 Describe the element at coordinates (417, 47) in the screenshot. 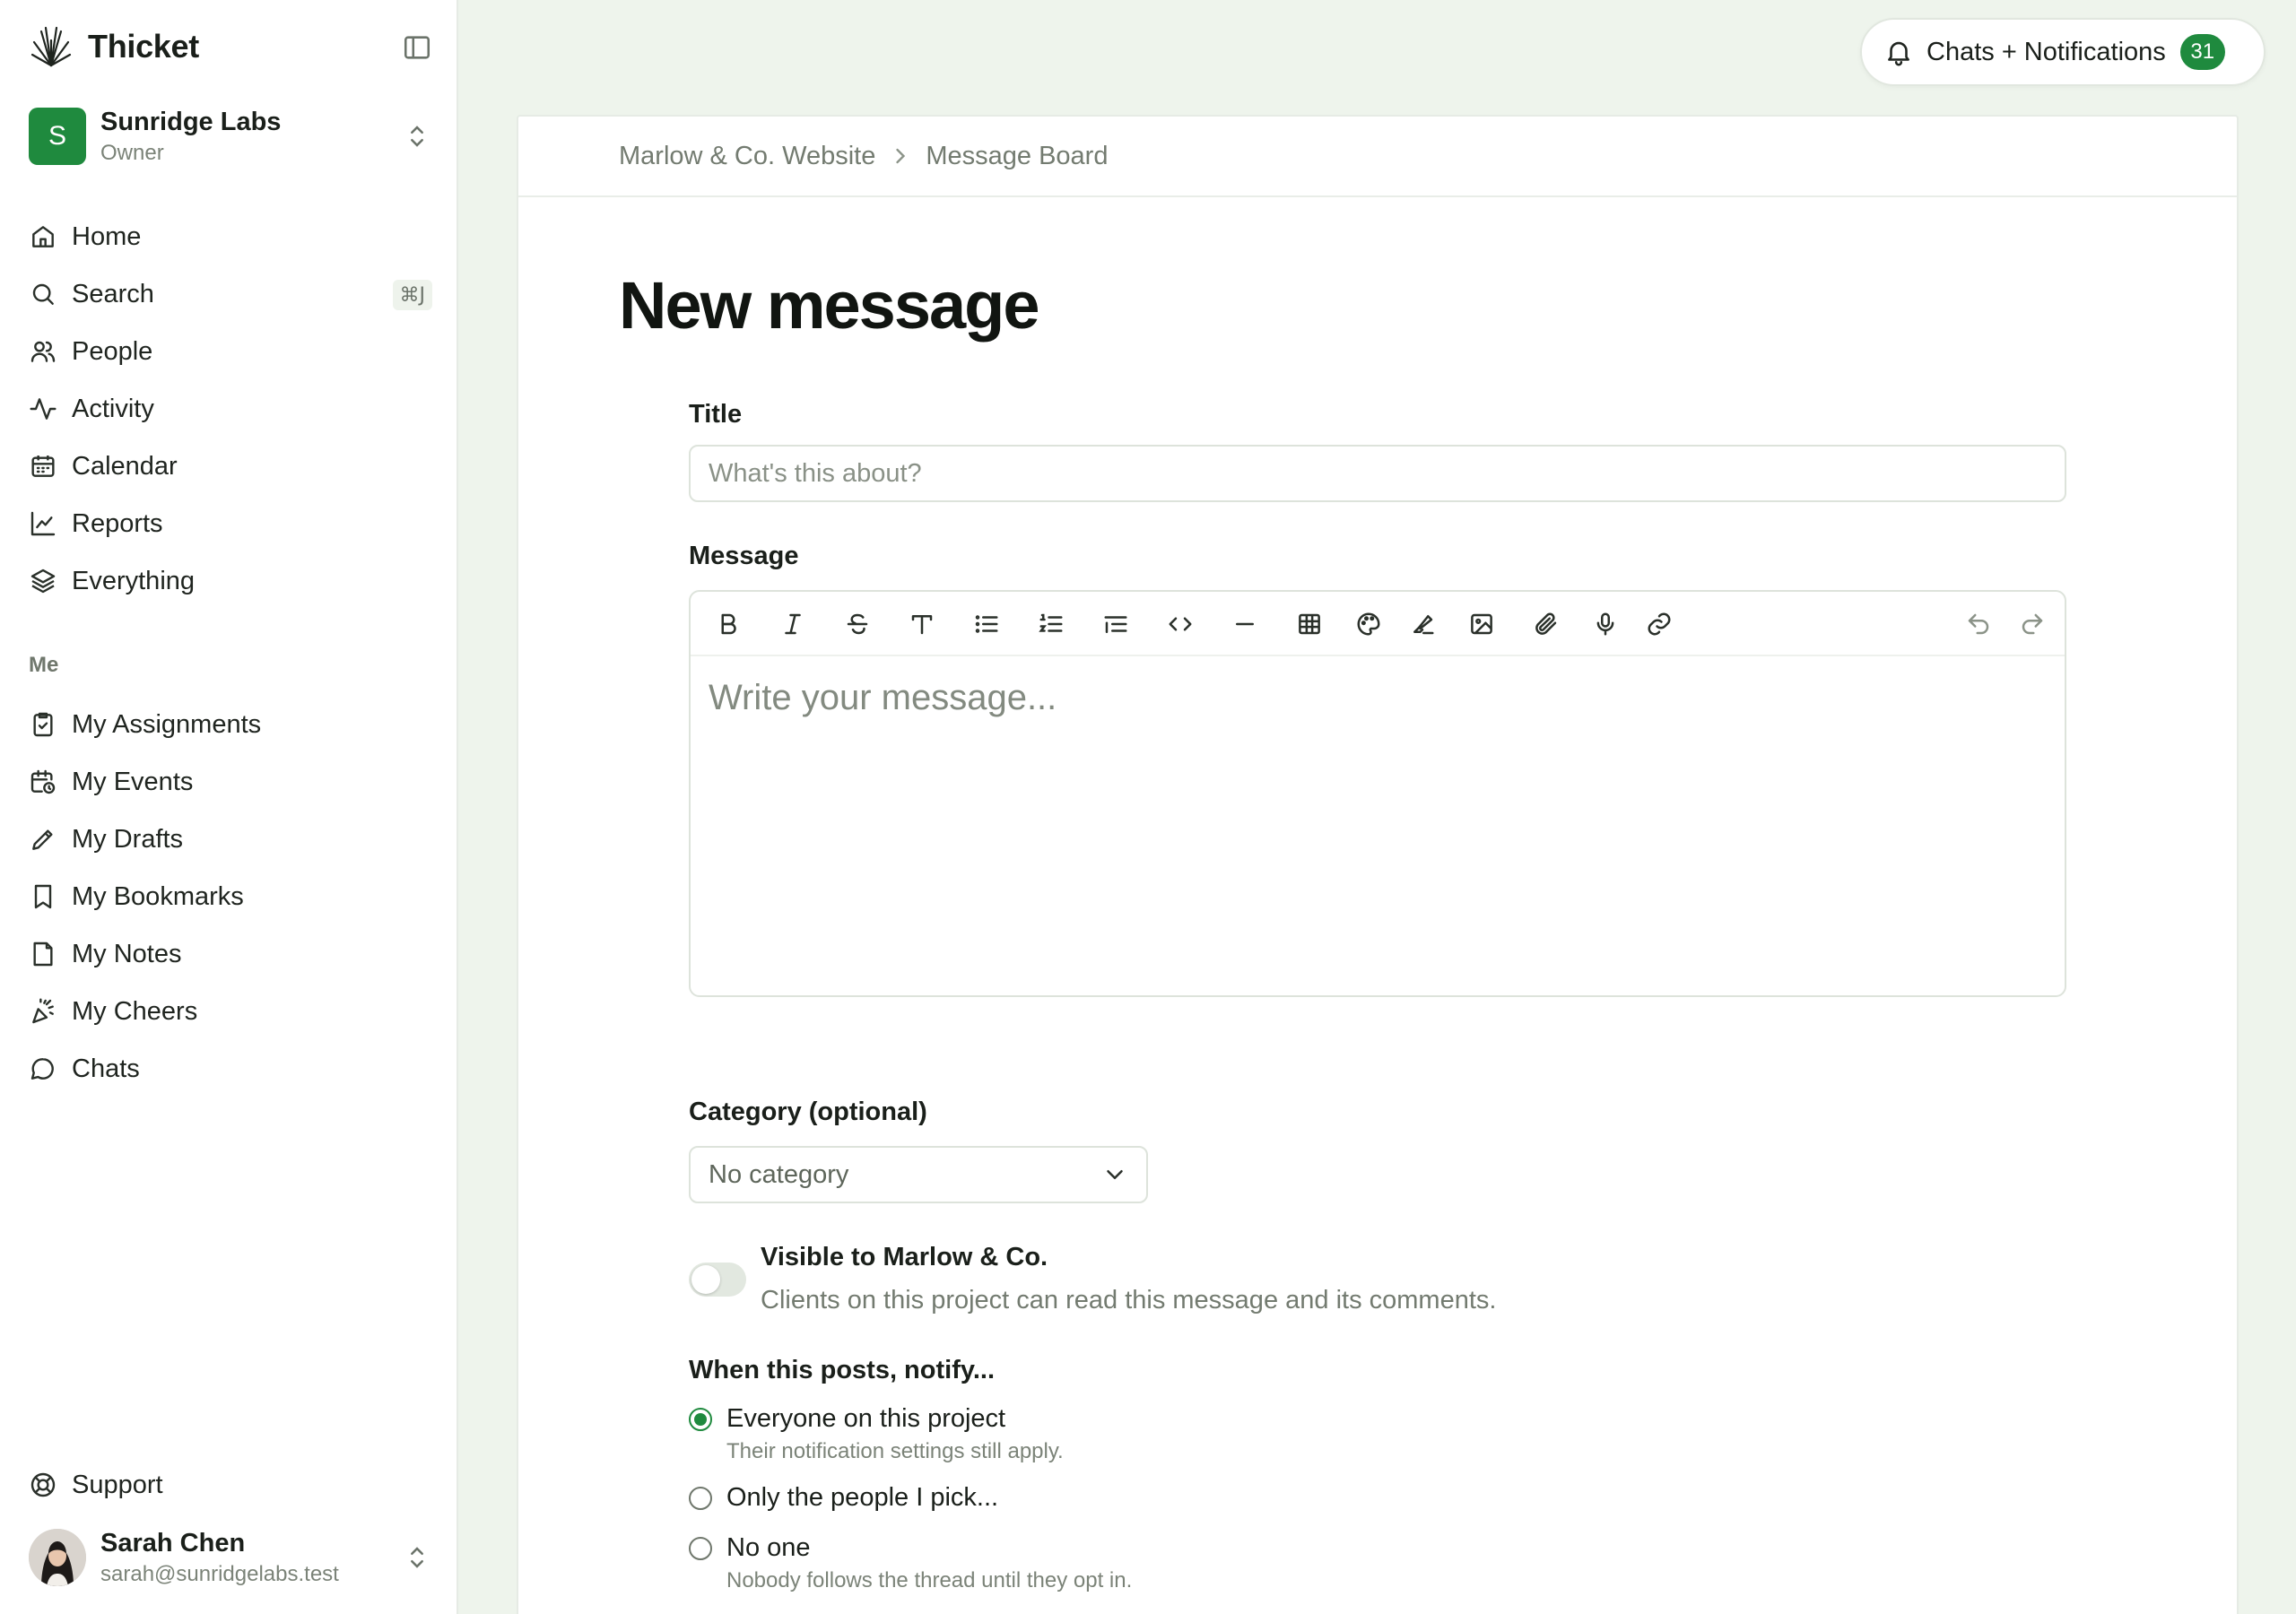

I see `sidebar-toggle-icon` at that location.